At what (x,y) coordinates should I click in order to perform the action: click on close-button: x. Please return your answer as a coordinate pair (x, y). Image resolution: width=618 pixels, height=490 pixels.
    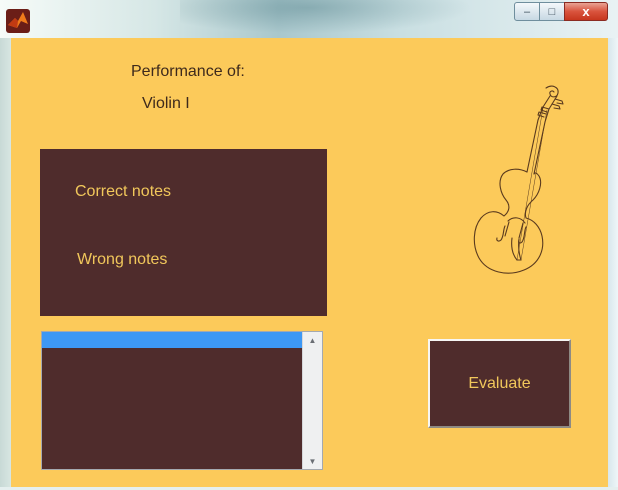
    Looking at the image, I should click on (586, 11).